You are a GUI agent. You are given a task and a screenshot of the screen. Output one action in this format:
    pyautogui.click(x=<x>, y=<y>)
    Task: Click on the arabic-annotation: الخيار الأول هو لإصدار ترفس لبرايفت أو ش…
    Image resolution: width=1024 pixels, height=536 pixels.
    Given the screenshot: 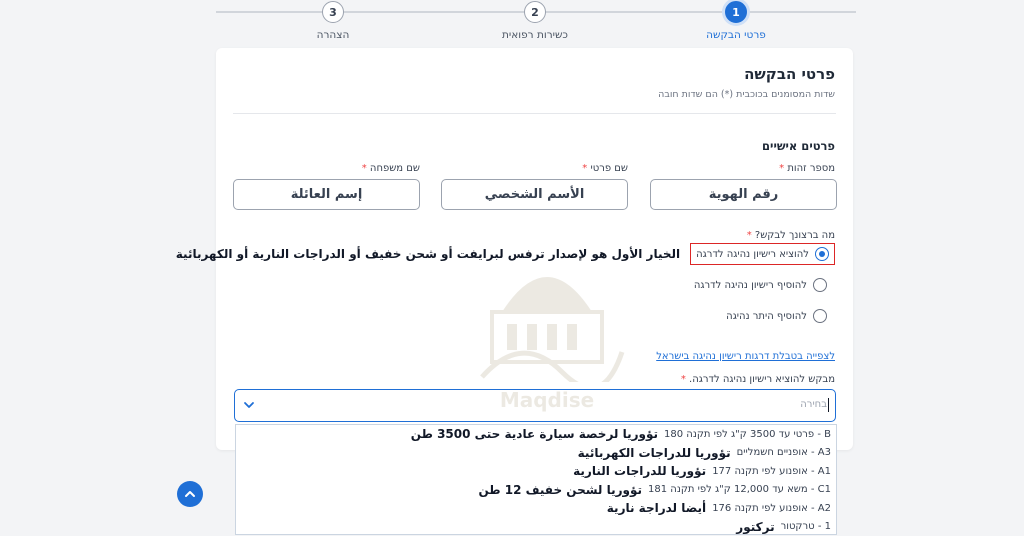 What is the action you would take?
    pyautogui.click(x=428, y=254)
    